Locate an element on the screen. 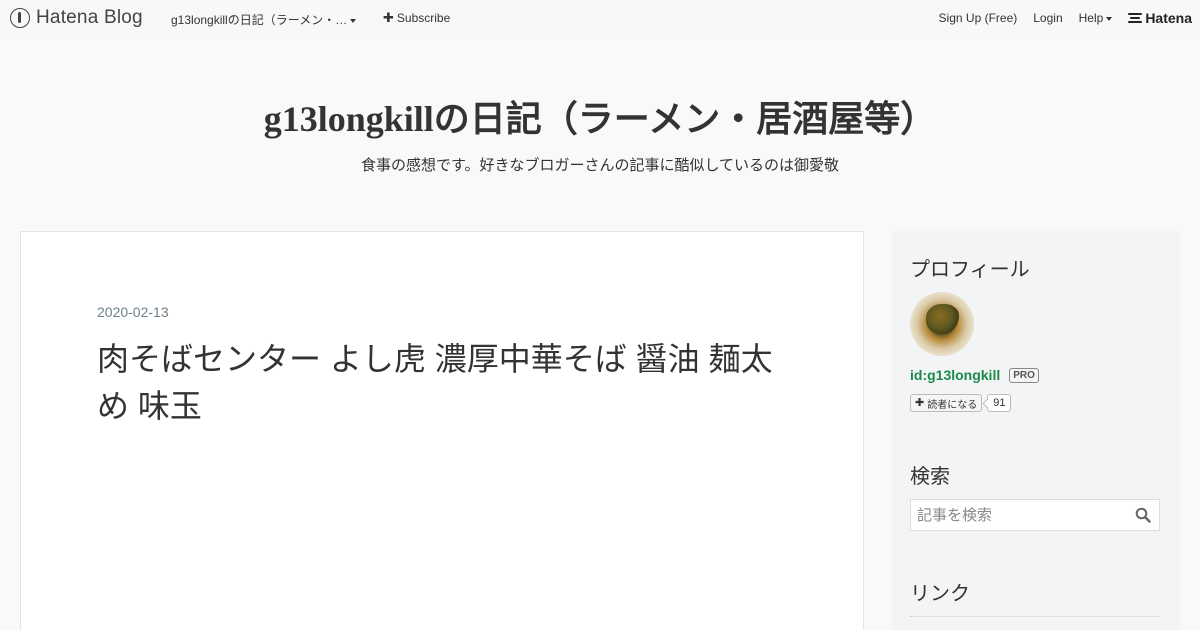  subscribe-button: ✚ Subscribe is located at coordinates (416, 18).